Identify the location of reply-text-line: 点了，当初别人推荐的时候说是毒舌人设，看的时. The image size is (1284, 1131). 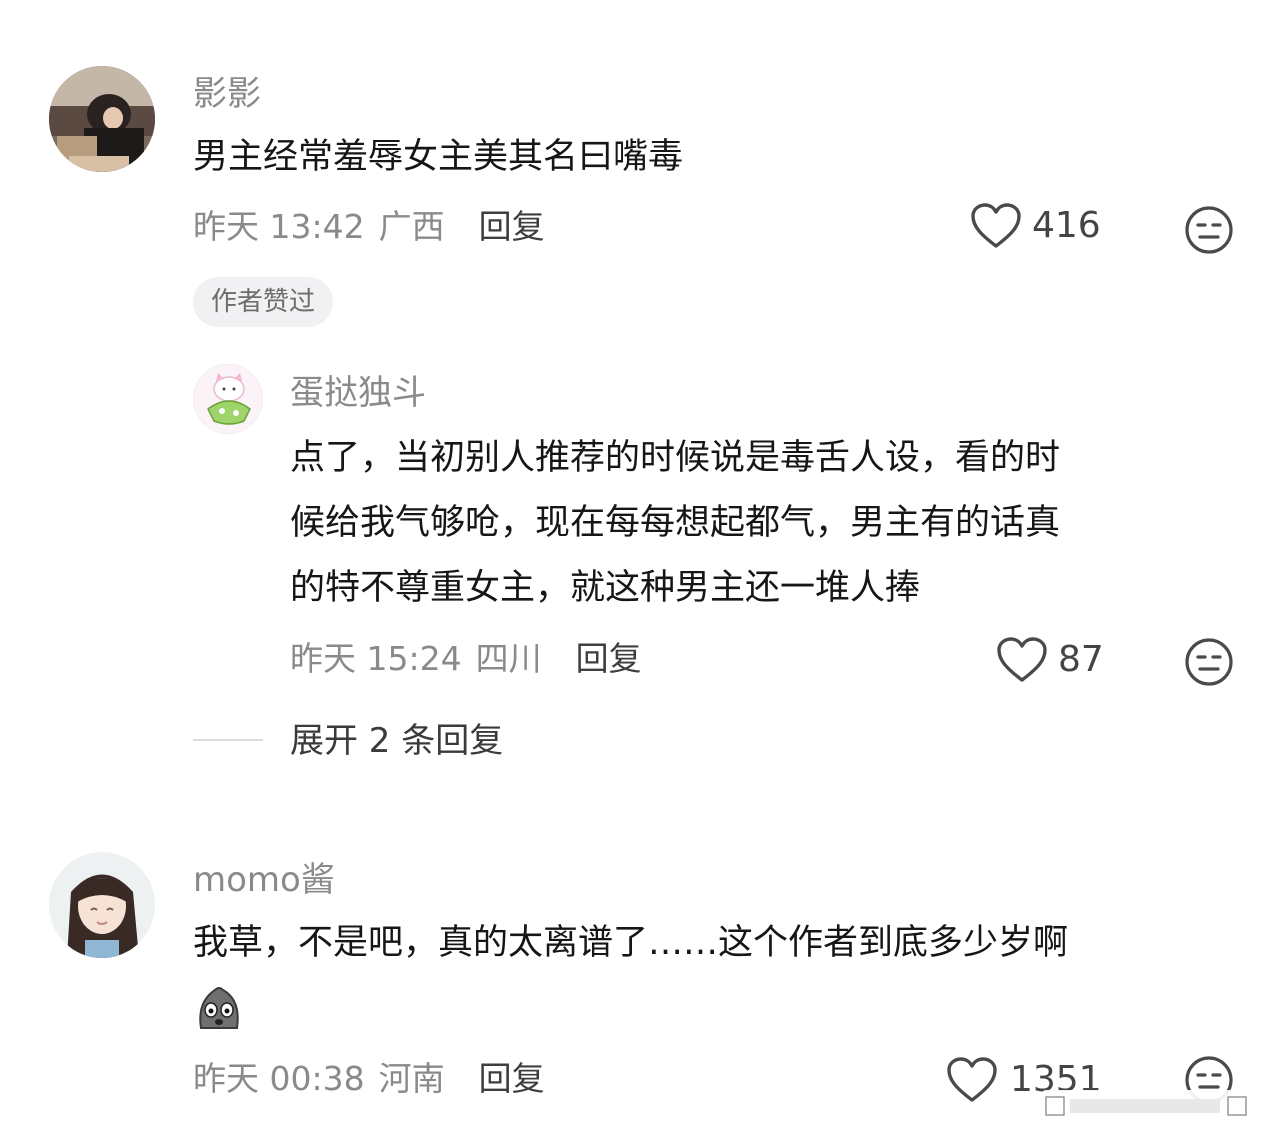
(675, 458).